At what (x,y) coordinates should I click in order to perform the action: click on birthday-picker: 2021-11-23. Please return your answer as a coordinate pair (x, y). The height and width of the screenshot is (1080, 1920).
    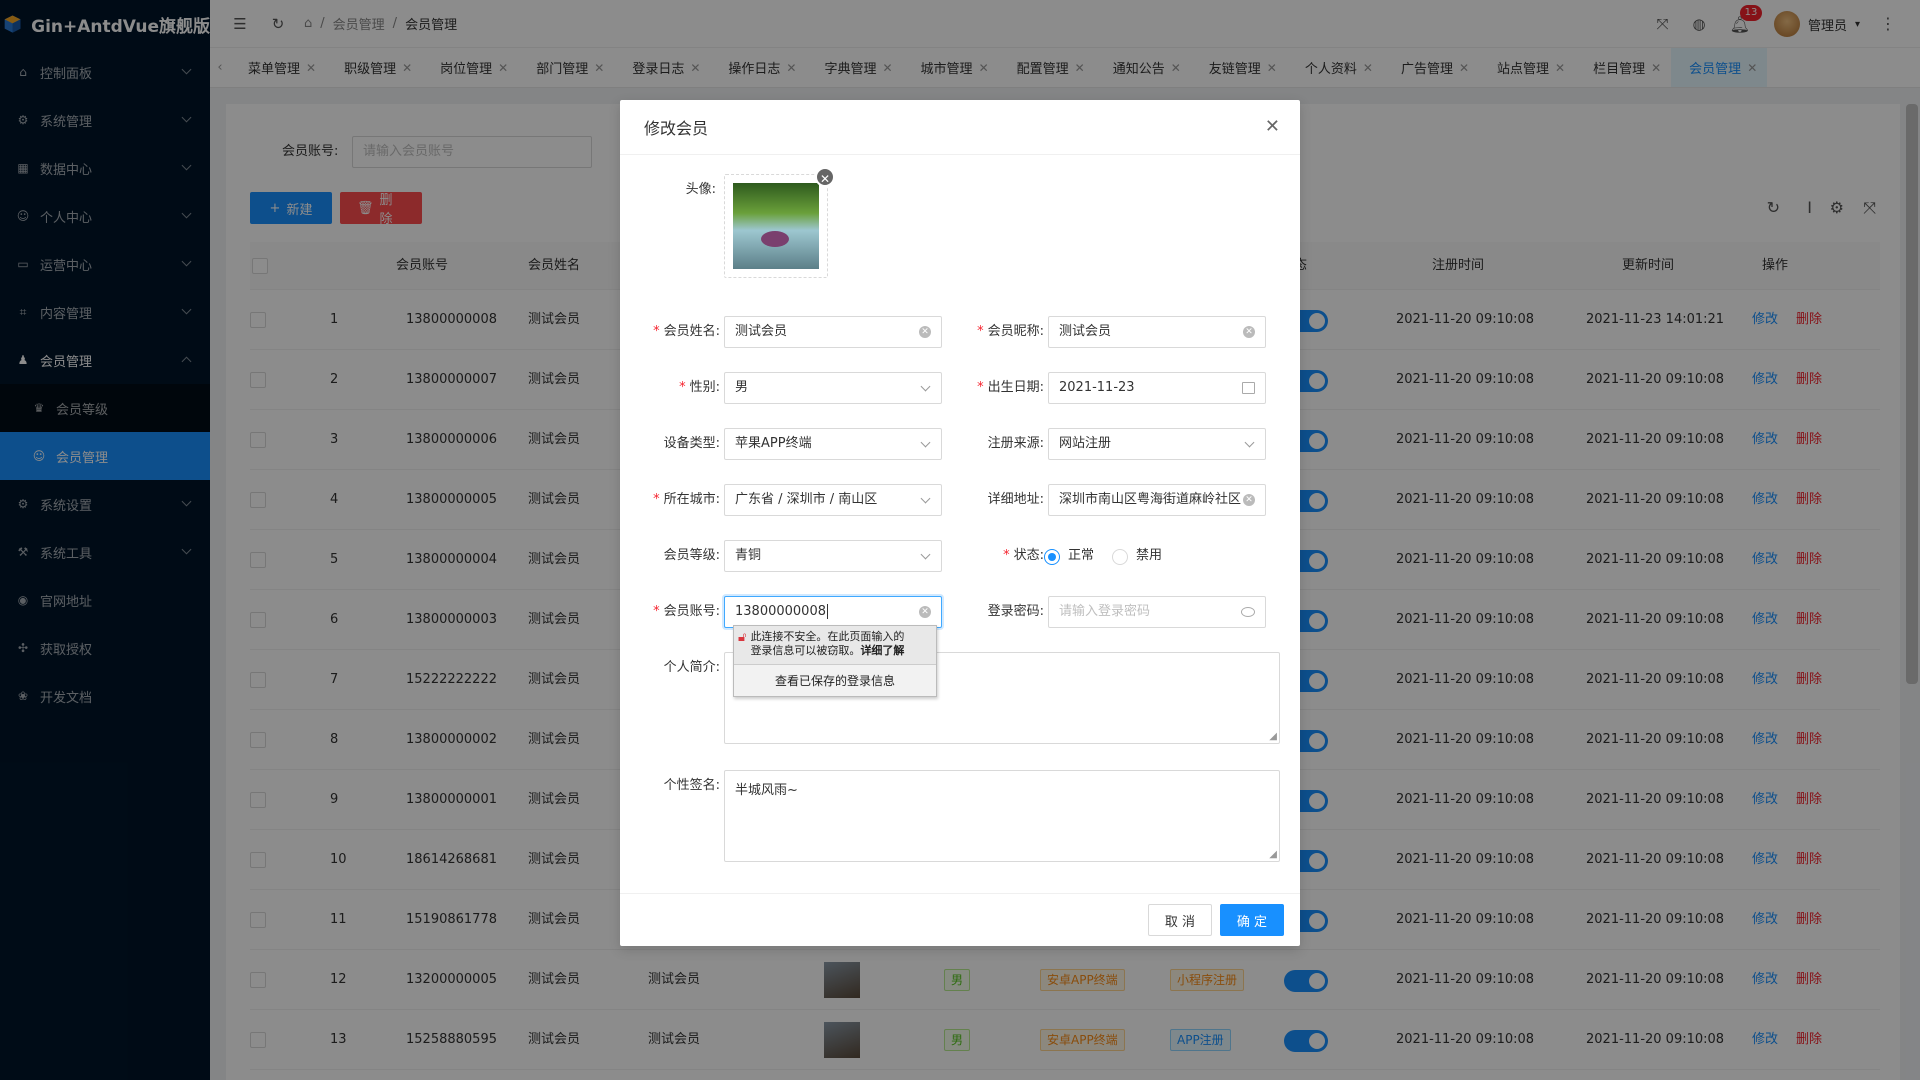
    Looking at the image, I should click on (1157, 388).